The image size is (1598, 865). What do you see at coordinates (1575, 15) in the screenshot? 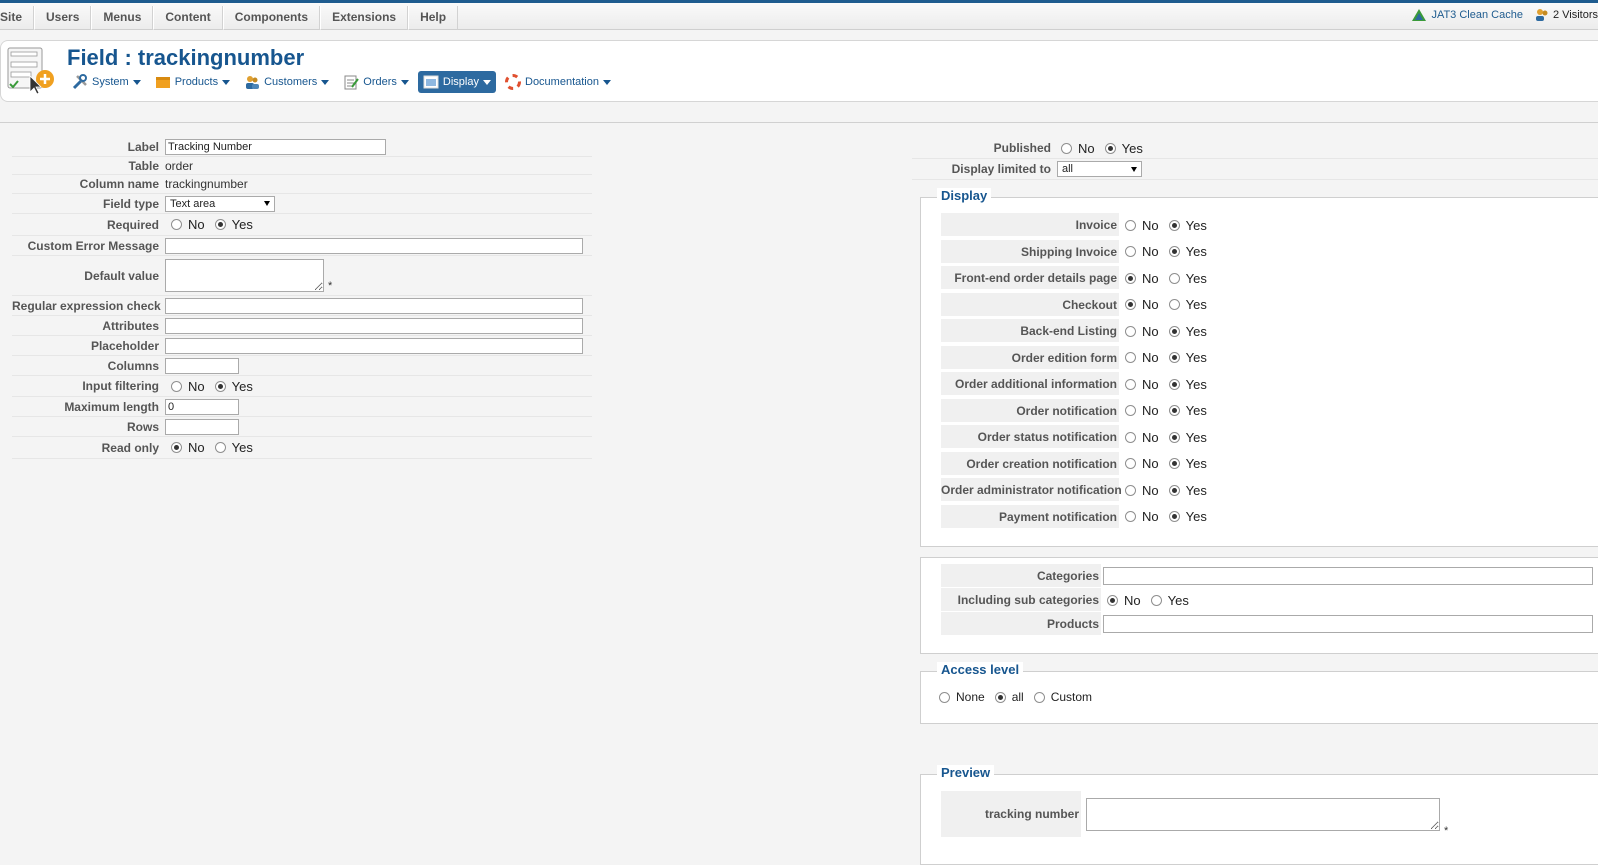
I see `visitors-label: 2 Visitors` at bounding box center [1575, 15].